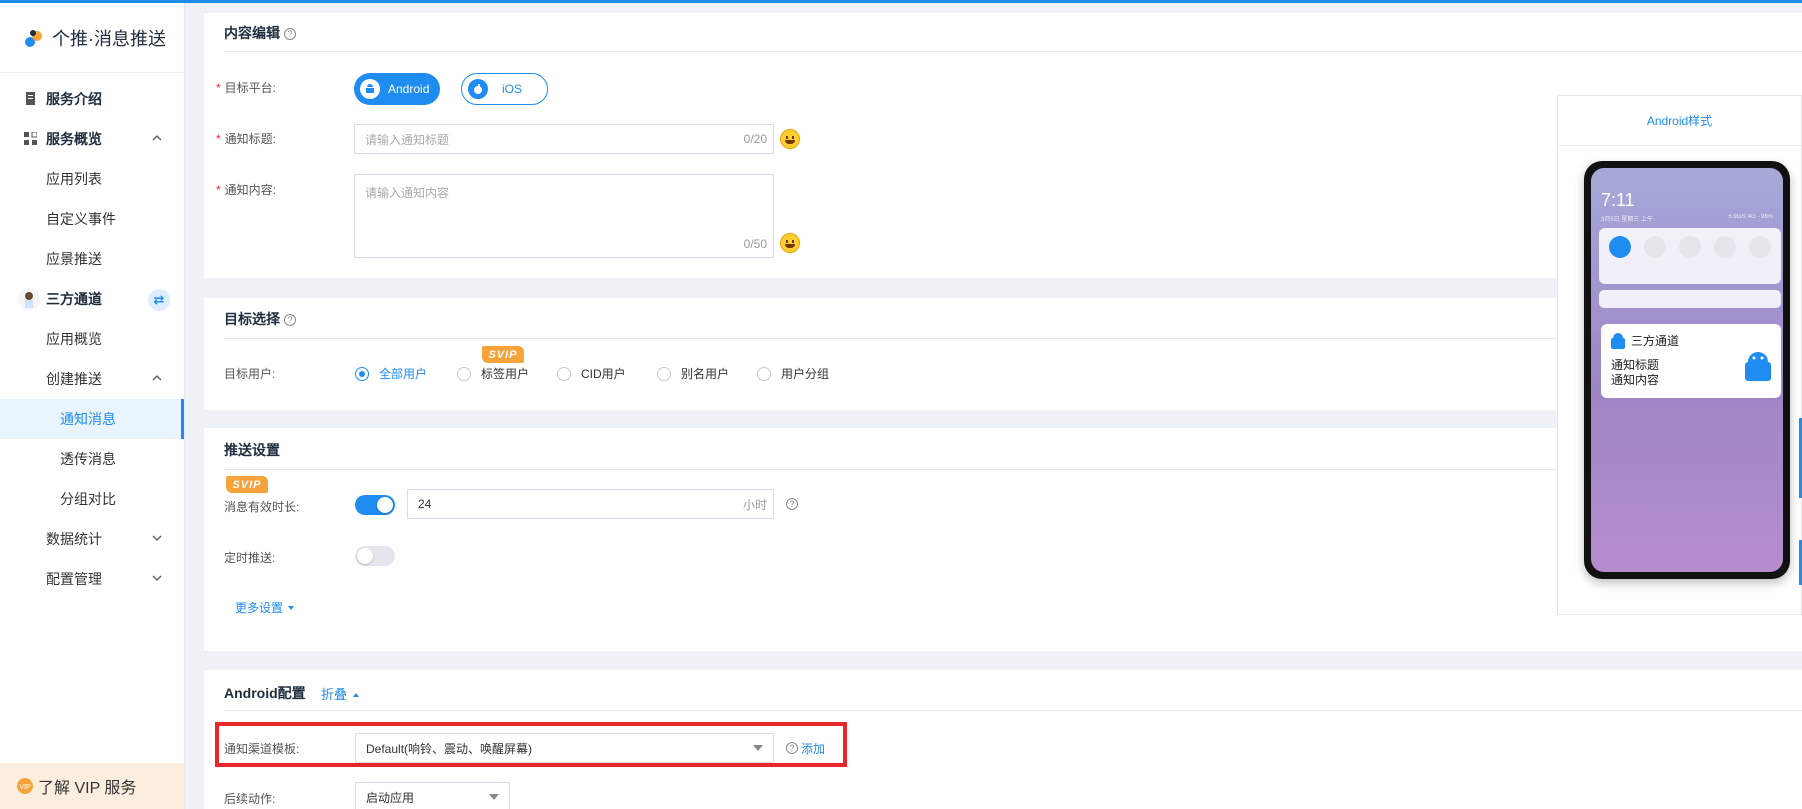 The image size is (1802, 809). Describe the element at coordinates (1627, 220) in the screenshot. I see `phone-date: 3月5日 星期三 上午` at that location.